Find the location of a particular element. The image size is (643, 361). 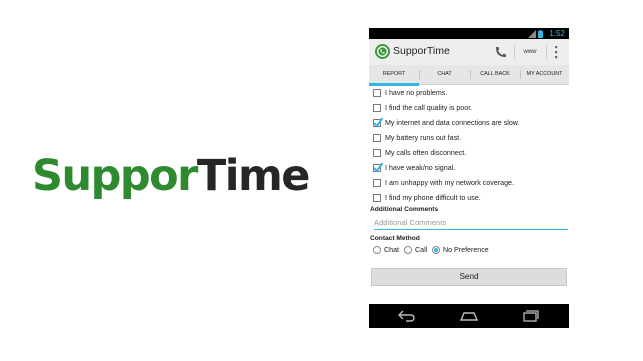

logo-wordmark: SupporTime is located at coordinates (171, 176).